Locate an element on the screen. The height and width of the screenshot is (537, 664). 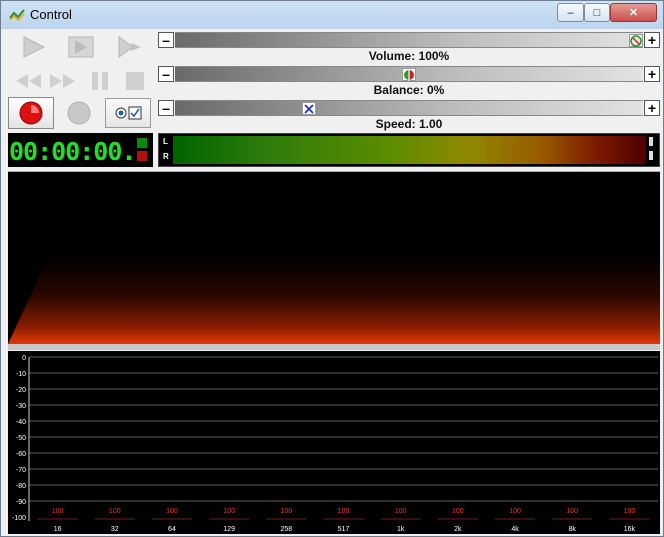
balance-decrease-button: – is located at coordinates (166, 74).